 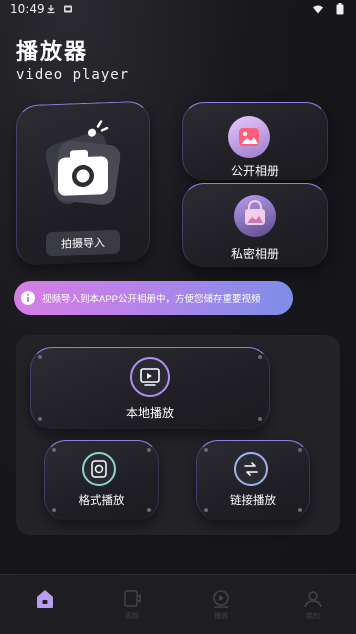 What do you see at coordinates (51, 9) in the screenshot?
I see `download-icon` at bounding box center [51, 9].